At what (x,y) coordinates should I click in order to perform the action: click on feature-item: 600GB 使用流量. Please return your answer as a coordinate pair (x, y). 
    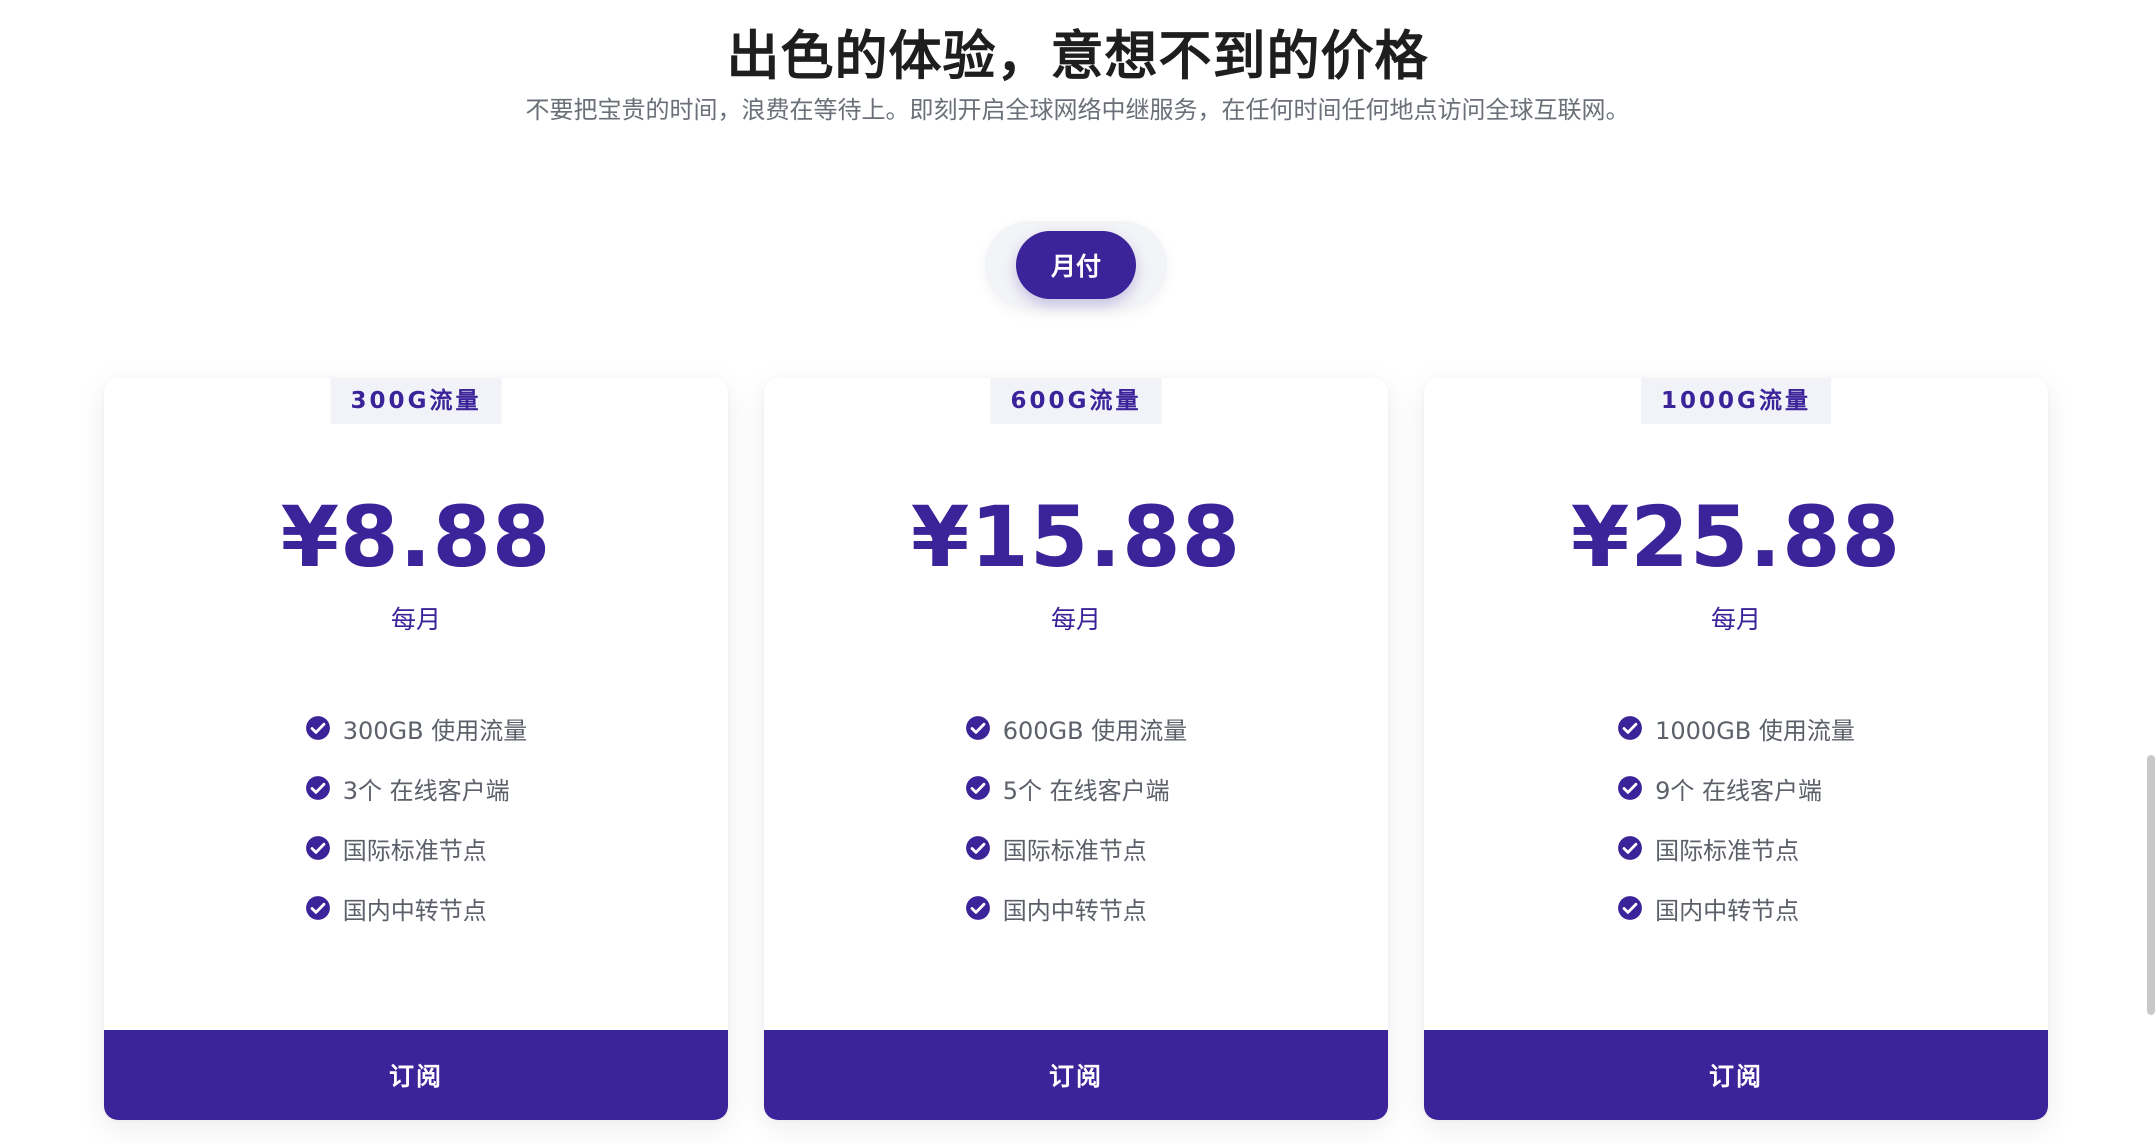
    Looking at the image, I should click on (1076, 728).